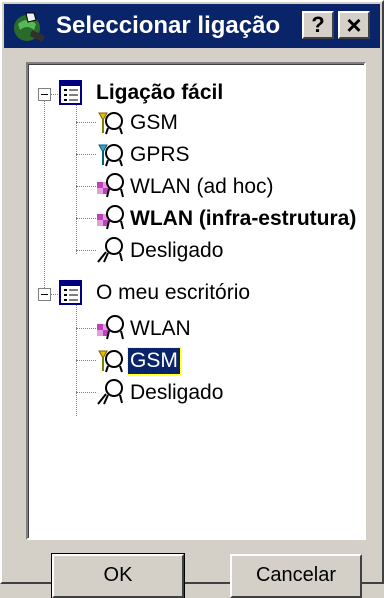 This screenshot has width=384, height=598. I want to click on tree-item-label: WLAN (ad hoc), so click(202, 187).